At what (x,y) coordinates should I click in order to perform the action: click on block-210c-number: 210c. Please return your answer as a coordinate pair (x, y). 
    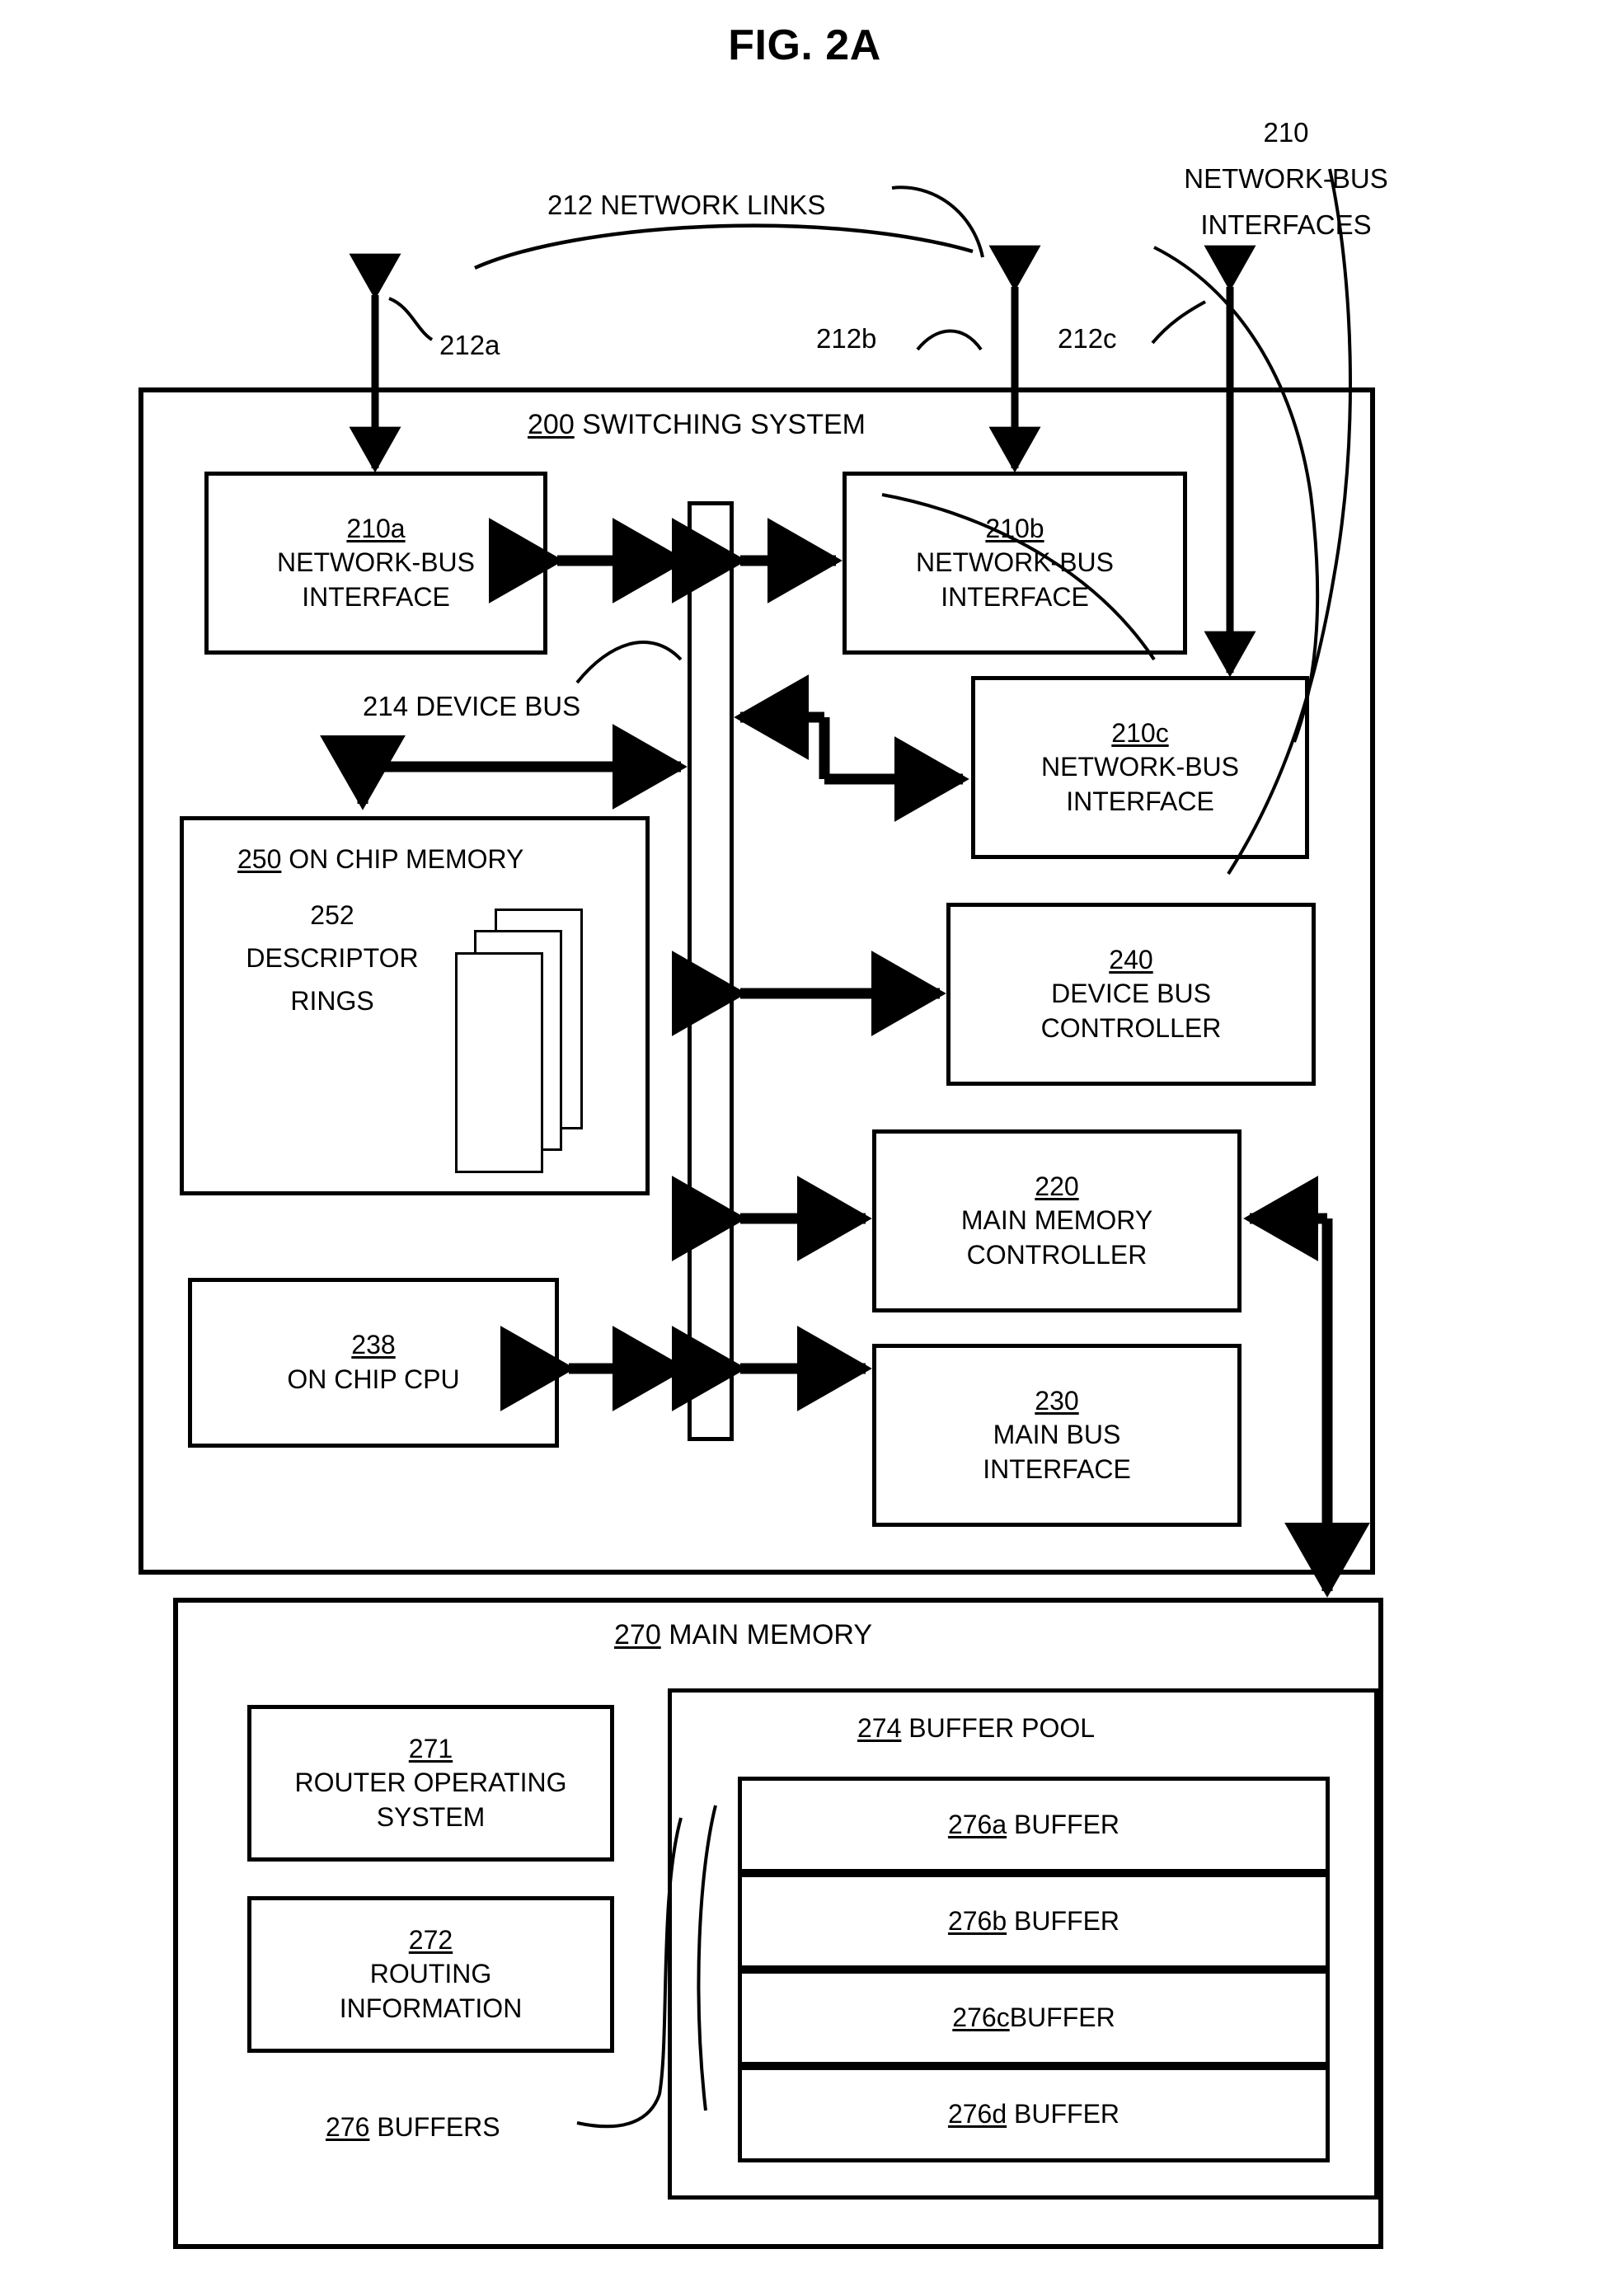
    Looking at the image, I should click on (1140, 733).